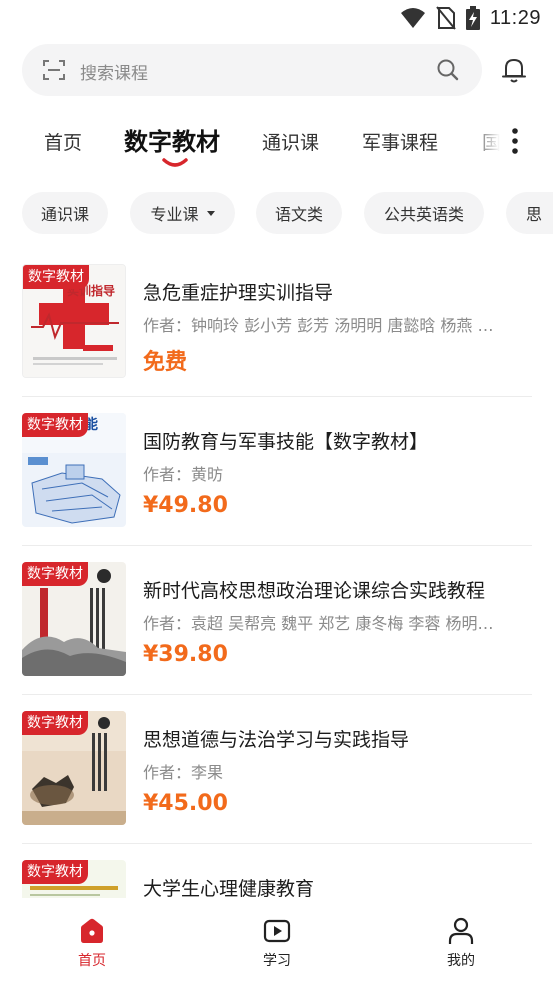 The width and height of the screenshot is (553, 983). I want to click on chip-ideology: 思, so click(529, 213).